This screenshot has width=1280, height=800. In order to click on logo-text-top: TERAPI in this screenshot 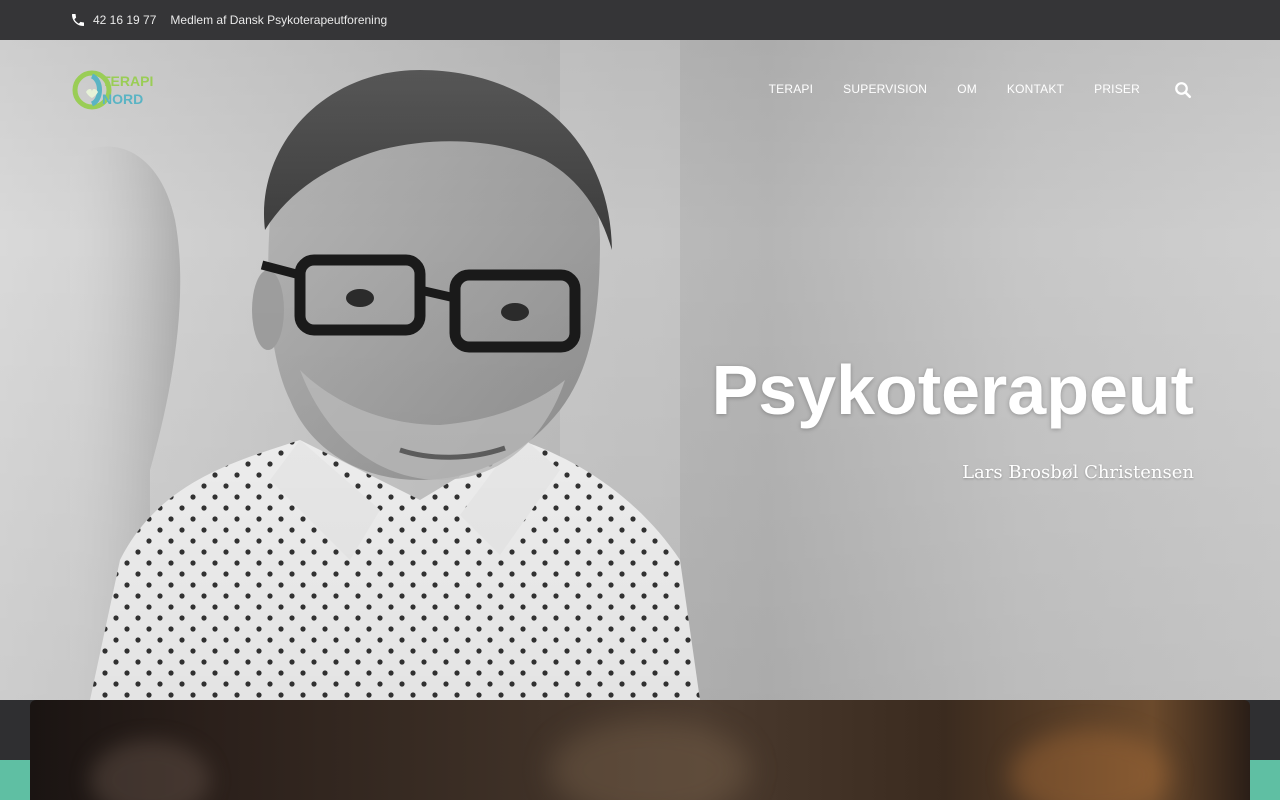, I will do `click(127, 81)`.